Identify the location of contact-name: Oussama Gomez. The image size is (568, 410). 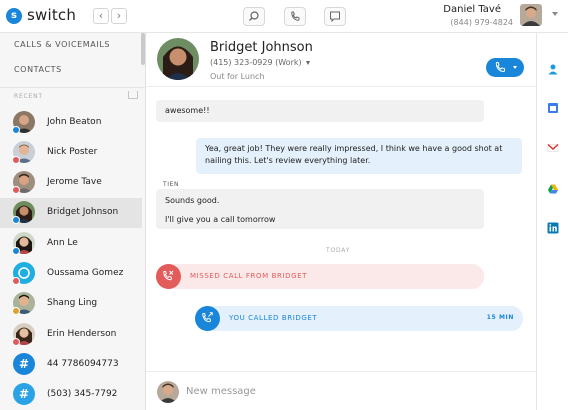
(85, 273).